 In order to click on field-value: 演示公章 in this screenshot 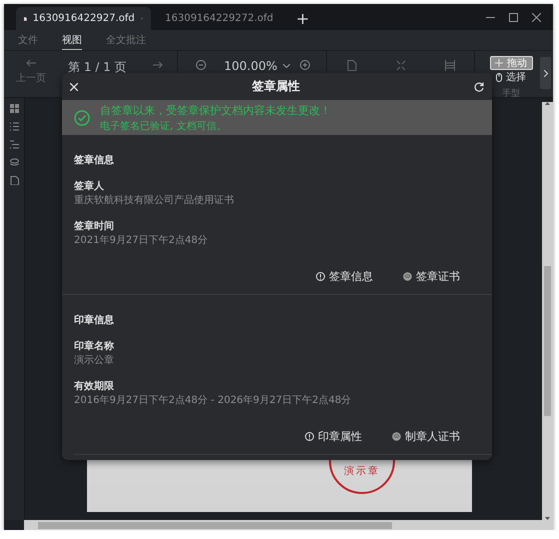, I will do `click(94, 360)`.